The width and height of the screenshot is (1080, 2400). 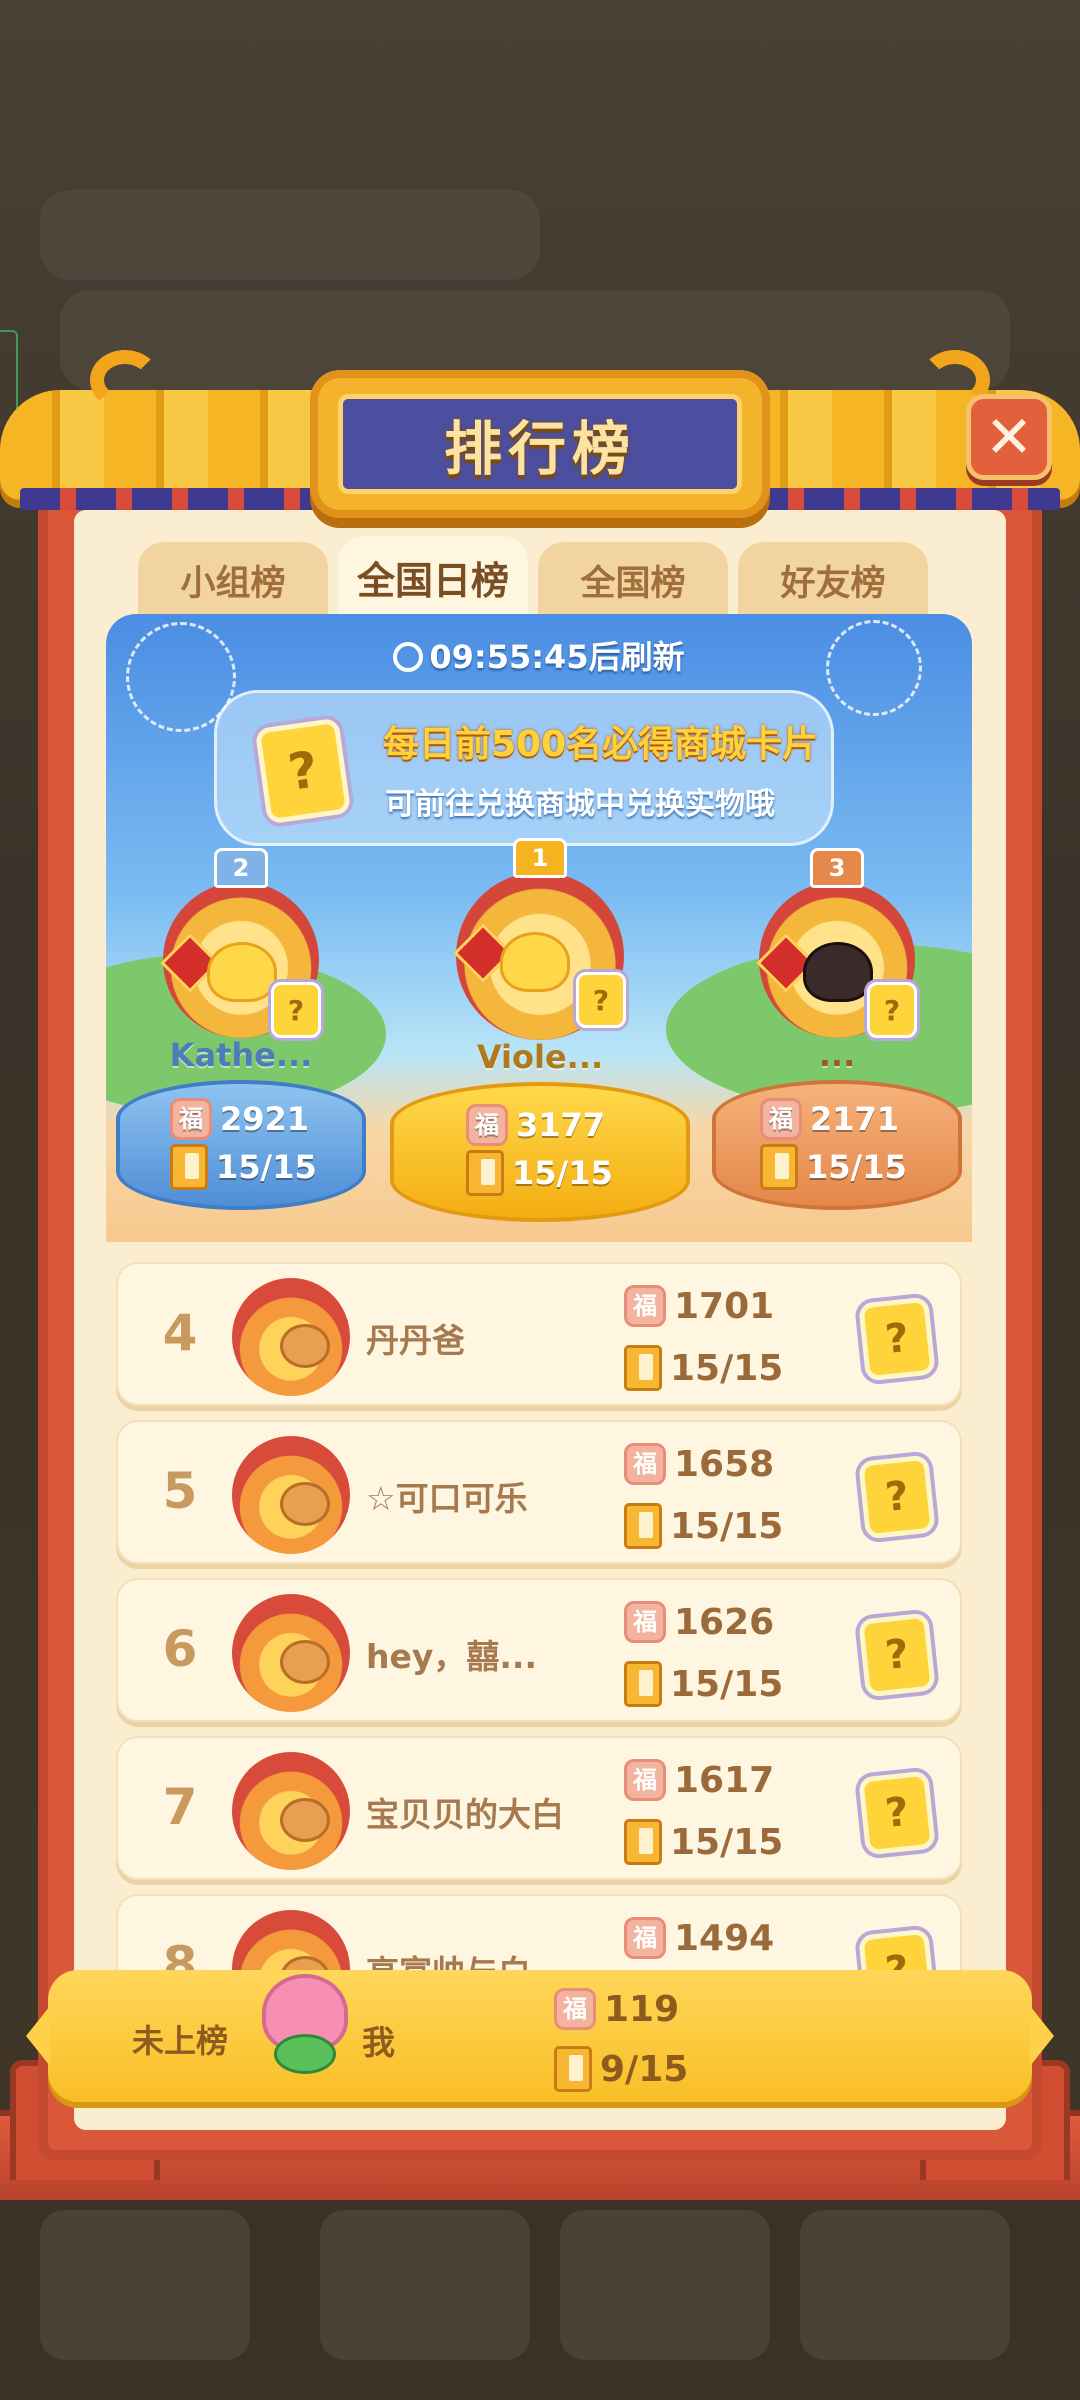 I want to click on refresh-timer: 09:55:45后刷新, so click(x=539, y=655).